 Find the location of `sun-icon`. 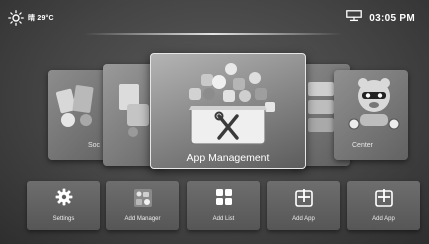

sun-icon is located at coordinates (16, 18).